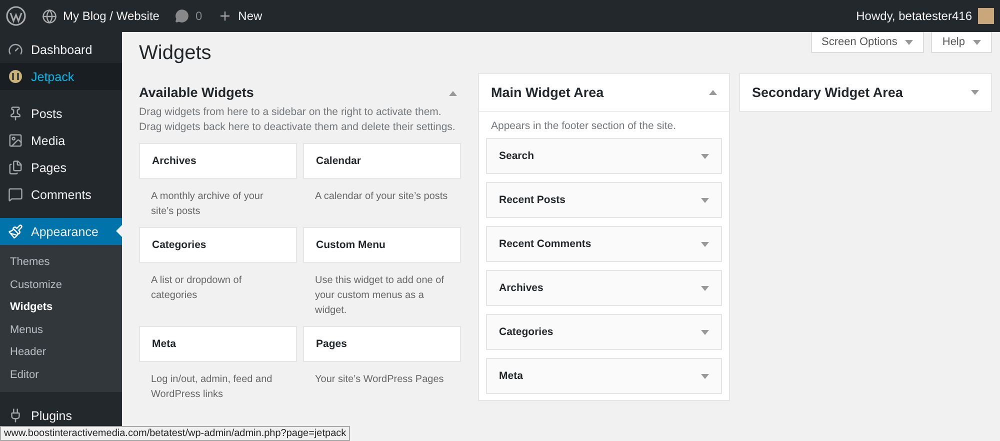 This screenshot has height=441, width=1000. I want to click on paintbrush-icon, so click(15, 231).